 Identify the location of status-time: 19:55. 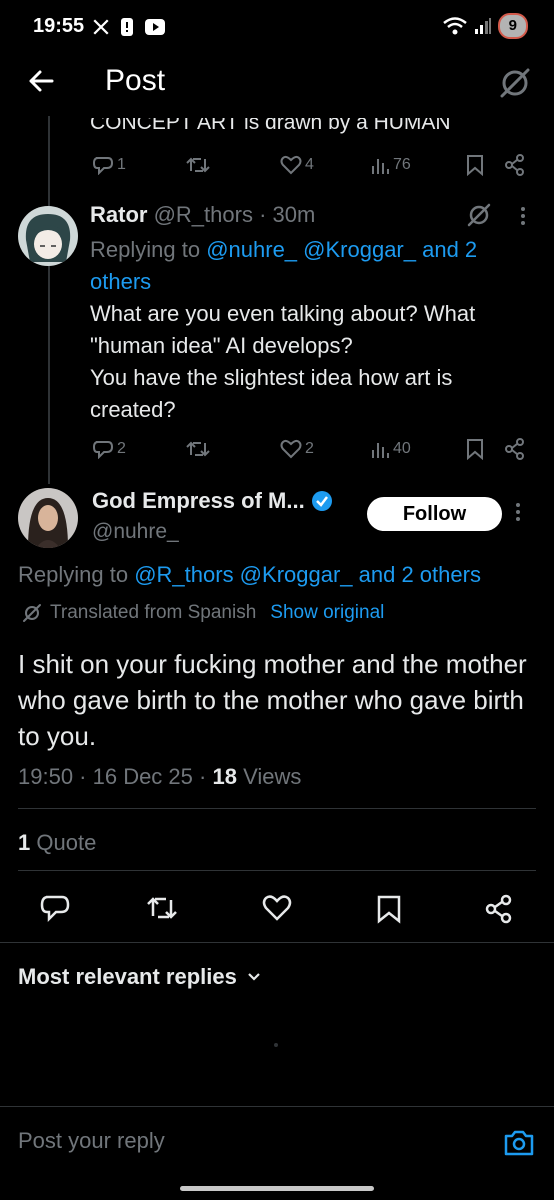
(59, 26).